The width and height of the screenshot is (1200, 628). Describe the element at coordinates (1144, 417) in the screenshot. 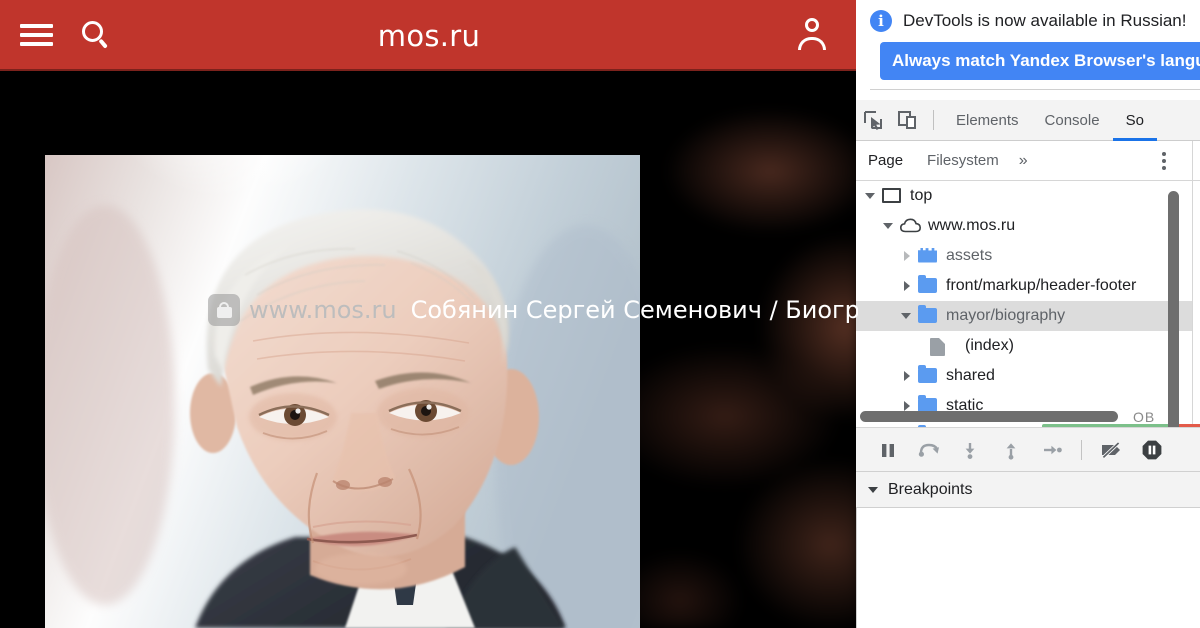

I see `background-panel-text-fragment: OB` at that location.